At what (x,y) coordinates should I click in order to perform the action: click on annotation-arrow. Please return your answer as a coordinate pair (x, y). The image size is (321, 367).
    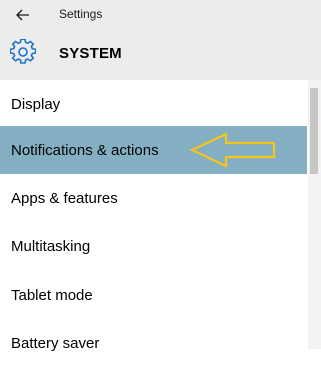
    Looking at the image, I should click on (233, 150).